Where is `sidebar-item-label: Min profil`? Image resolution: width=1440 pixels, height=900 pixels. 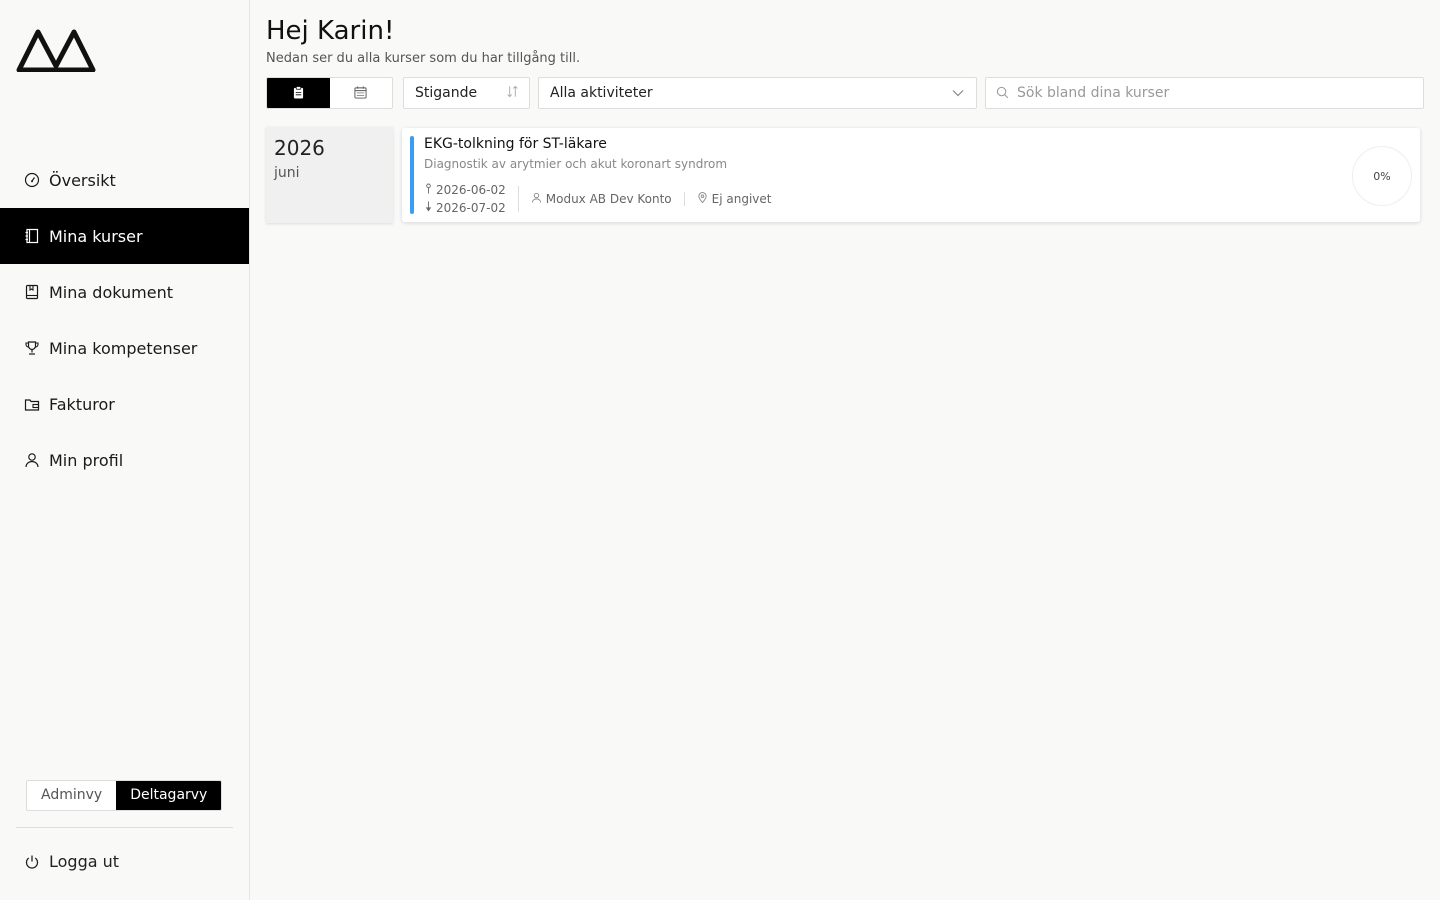
sidebar-item-label: Min profil is located at coordinates (86, 460).